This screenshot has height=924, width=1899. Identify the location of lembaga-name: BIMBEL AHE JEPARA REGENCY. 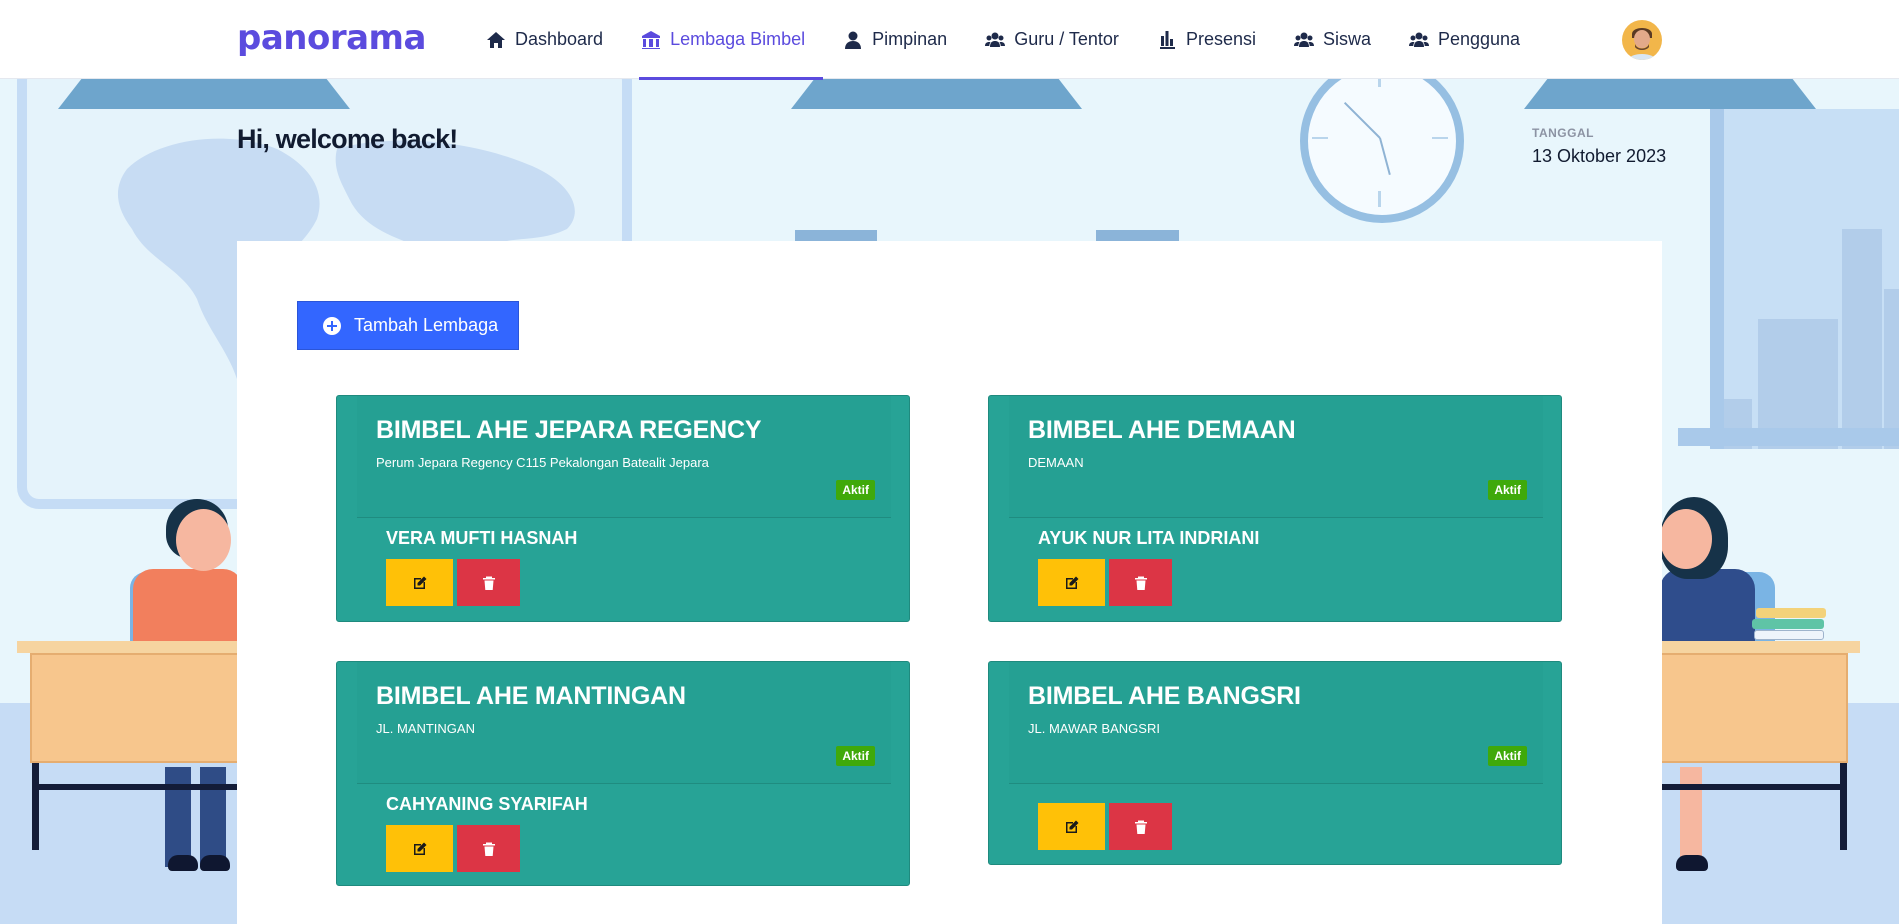
(569, 430).